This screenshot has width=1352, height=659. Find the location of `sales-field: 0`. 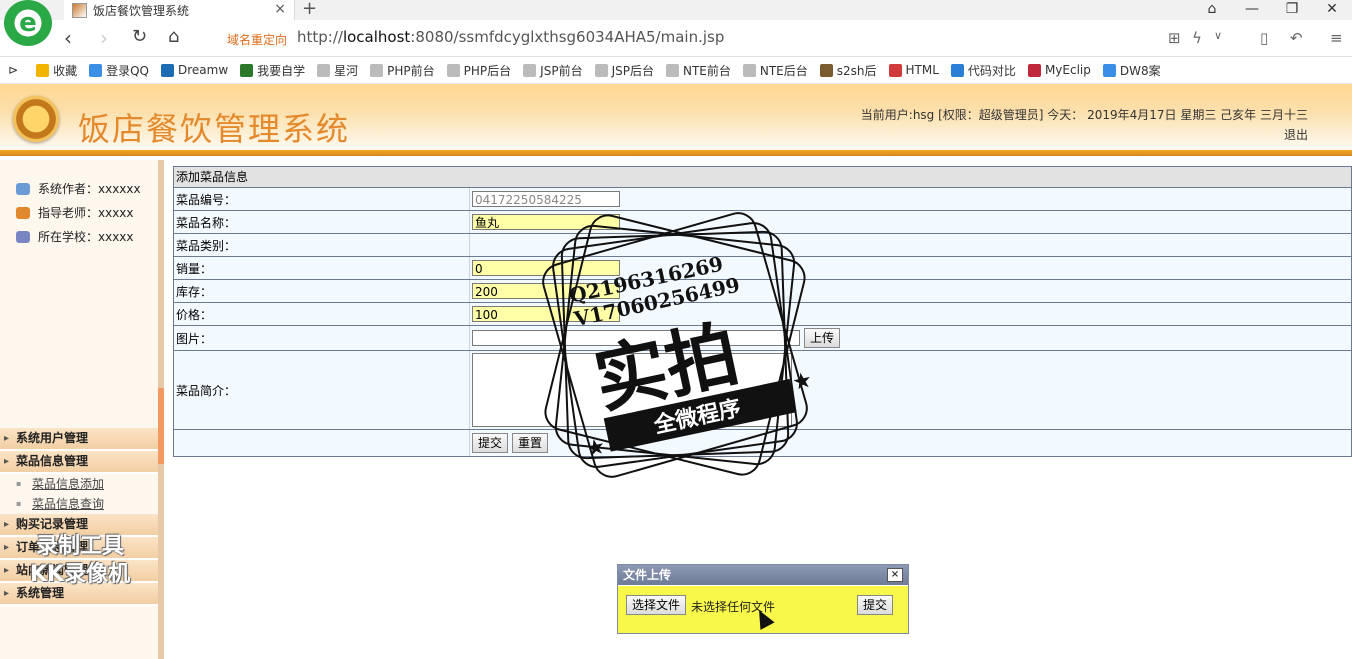

sales-field: 0 is located at coordinates (546, 268).